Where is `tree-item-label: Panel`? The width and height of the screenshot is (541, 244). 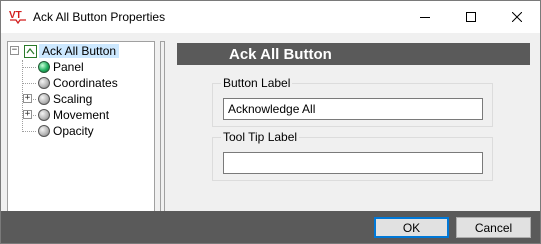
tree-item-label: Panel is located at coordinates (68, 67).